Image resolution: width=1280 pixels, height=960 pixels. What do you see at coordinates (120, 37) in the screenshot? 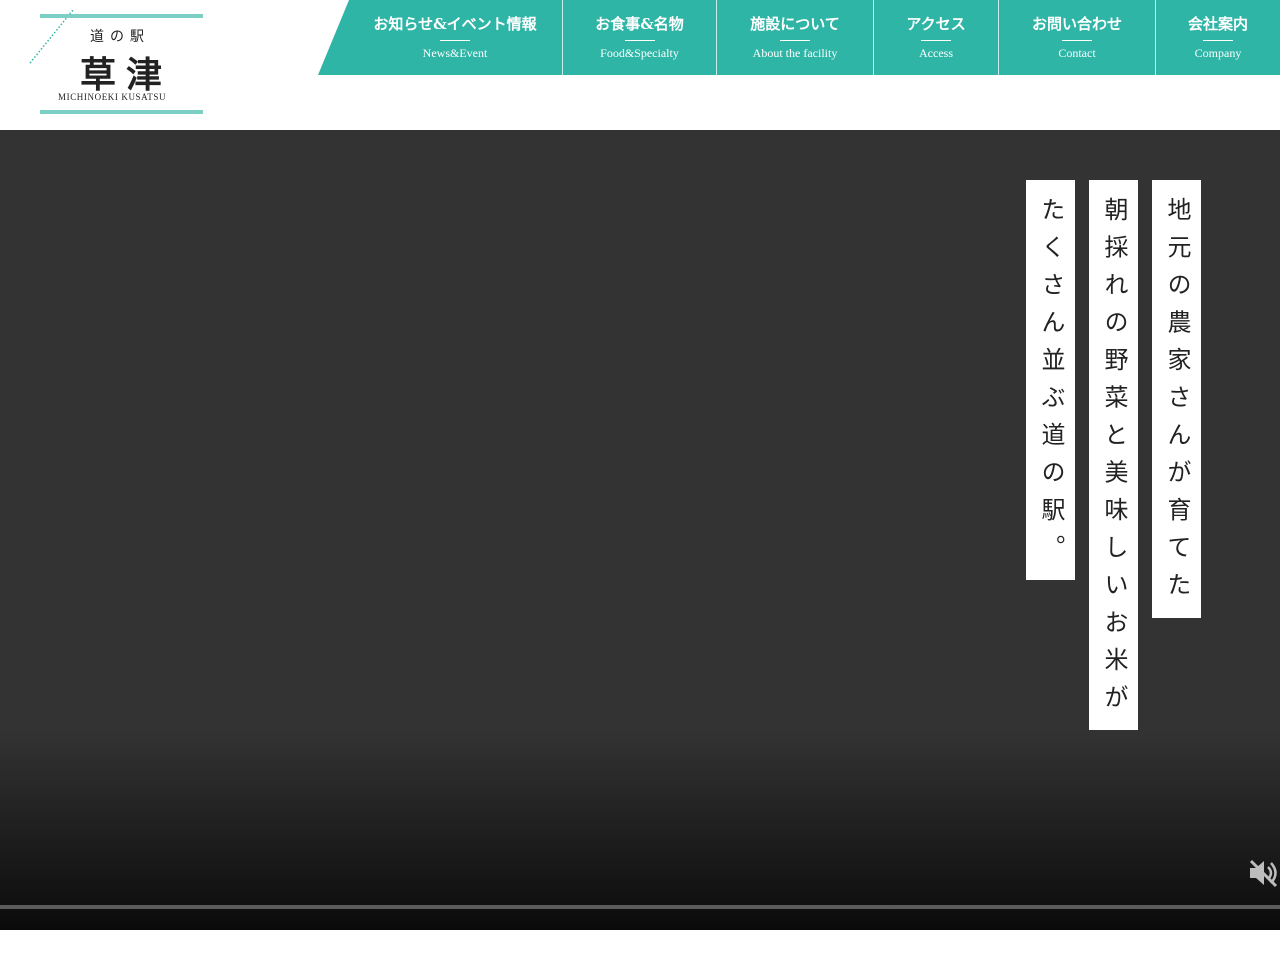
I see `logo-small-text: 道の駅` at bounding box center [120, 37].